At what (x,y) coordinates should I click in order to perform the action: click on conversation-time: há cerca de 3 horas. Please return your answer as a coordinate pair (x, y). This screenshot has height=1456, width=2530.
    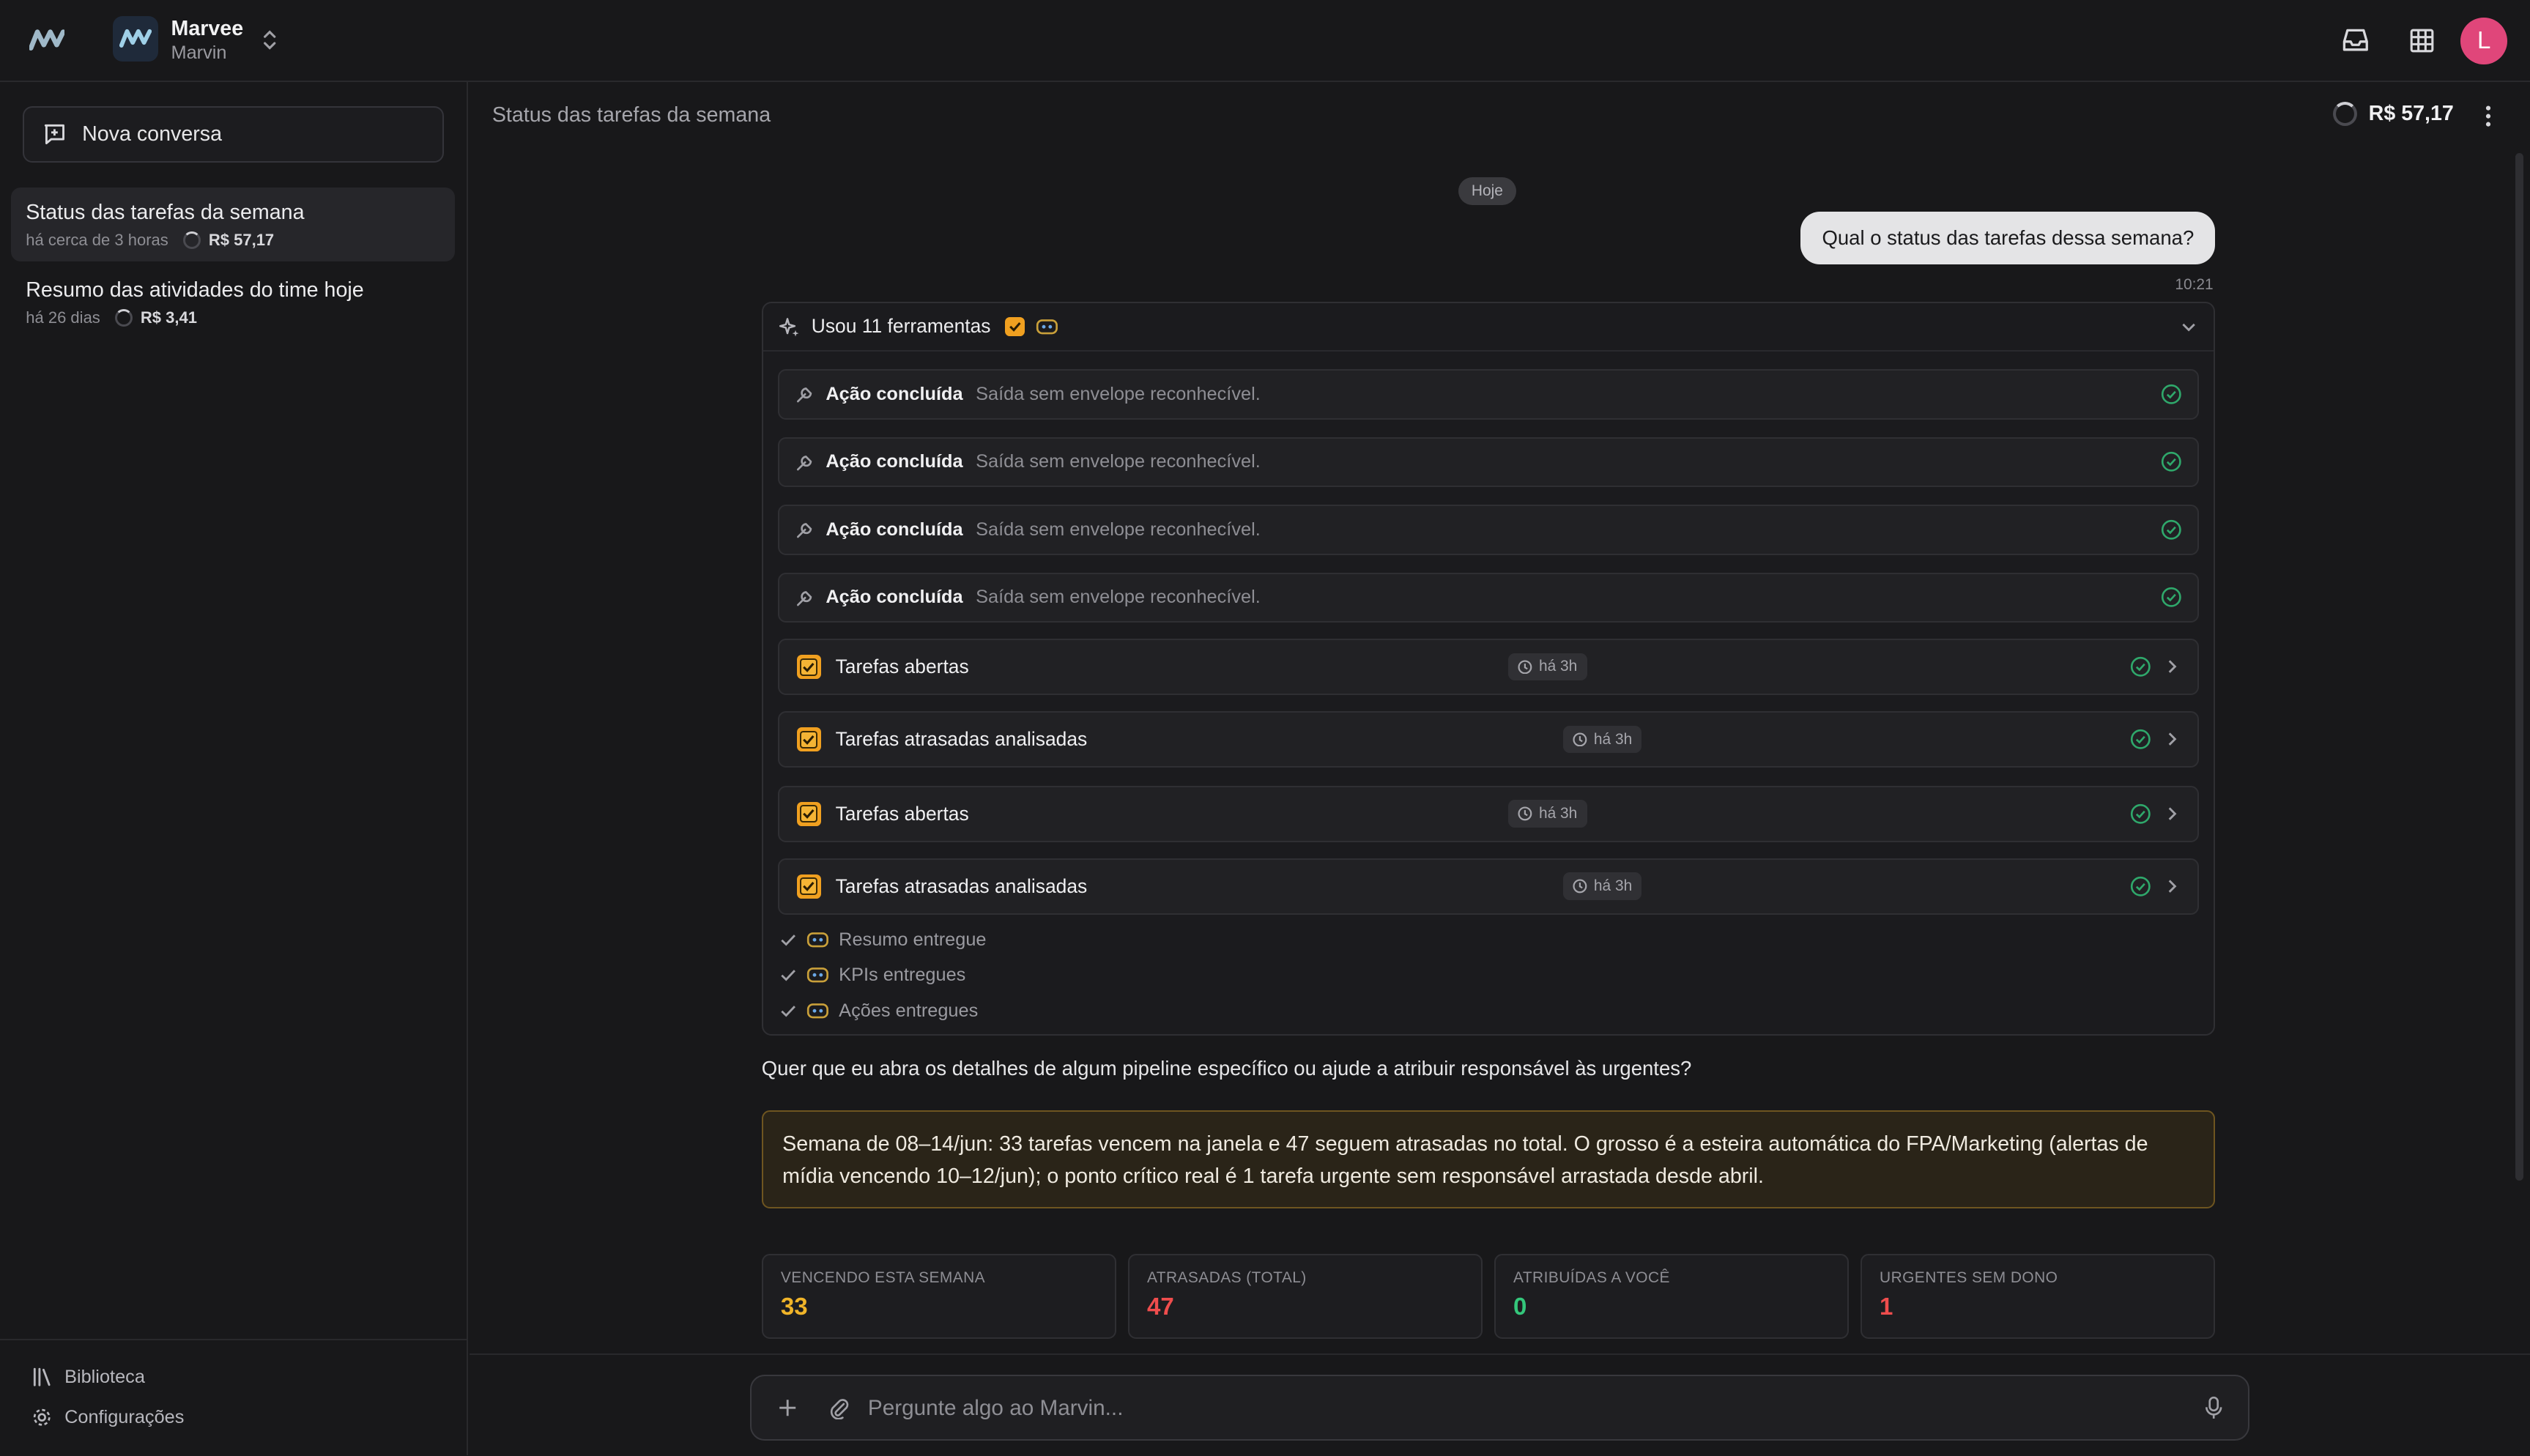
    Looking at the image, I should click on (97, 240).